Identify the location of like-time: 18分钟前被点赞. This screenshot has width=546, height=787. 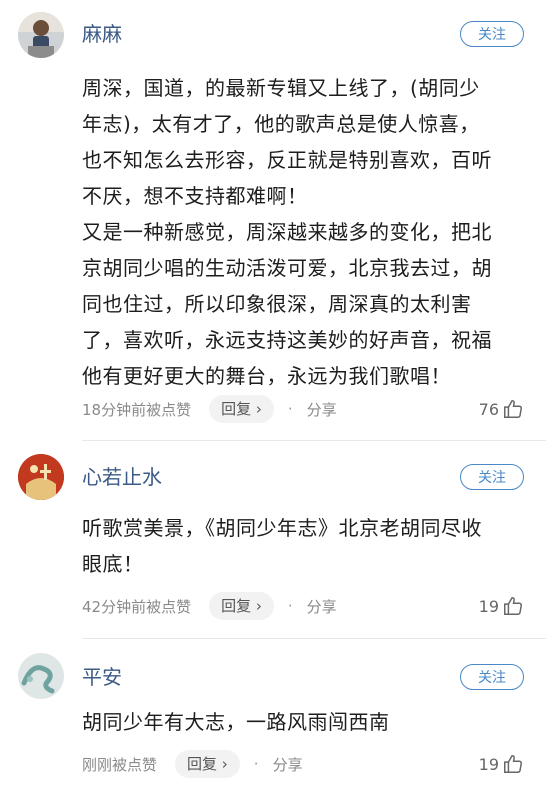
(137, 409).